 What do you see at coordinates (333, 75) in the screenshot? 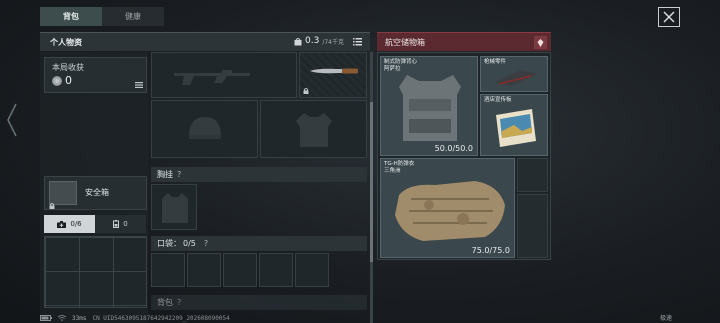
I see `melee-slot` at bounding box center [333, 75].